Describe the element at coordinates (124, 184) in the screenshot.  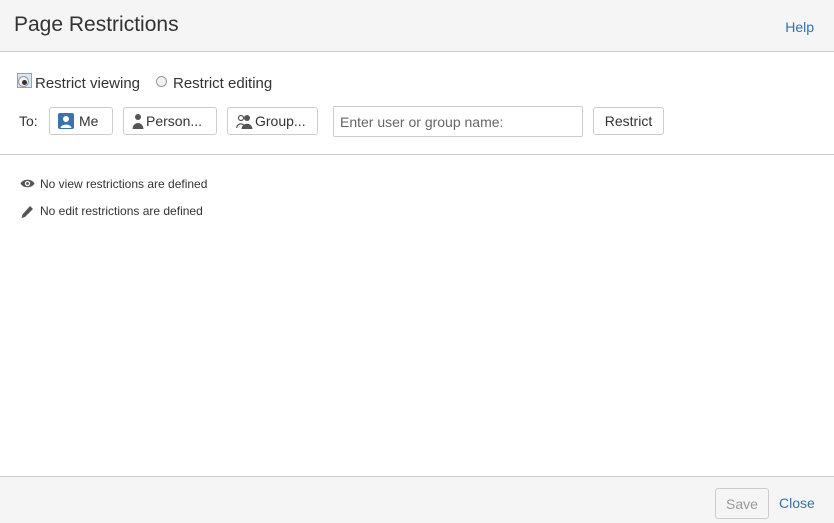
I see `view-restrictions-text: No view restrictions are defined` at that location.